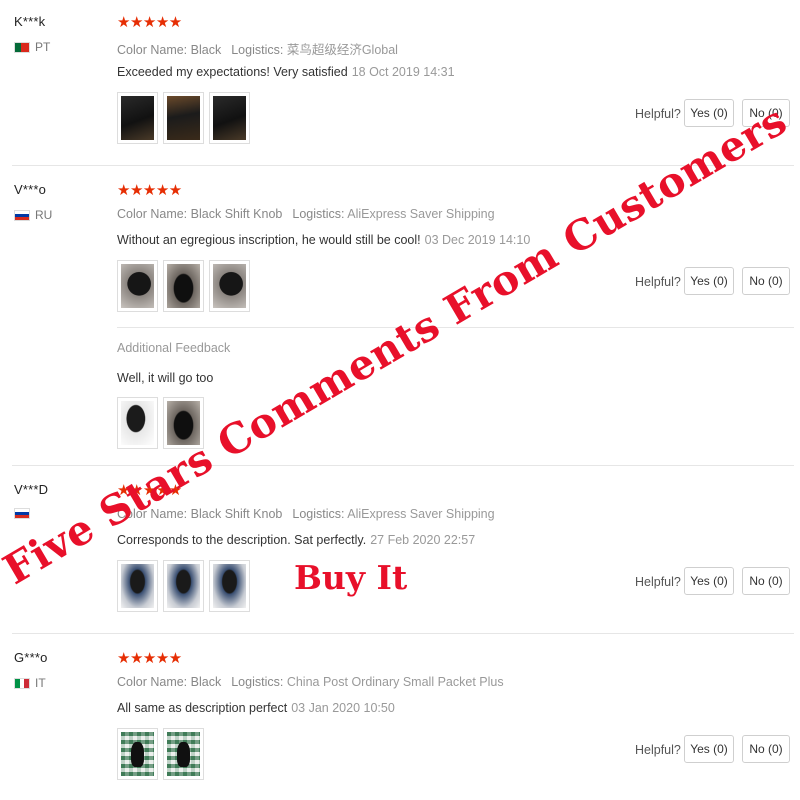 This screenshot has width=800, height=800. What do you see at coordinates (342, 50) in the screenshot?
I see `logistics-value: 菜鸟超级经济Global` at bounding box center [342, 50].